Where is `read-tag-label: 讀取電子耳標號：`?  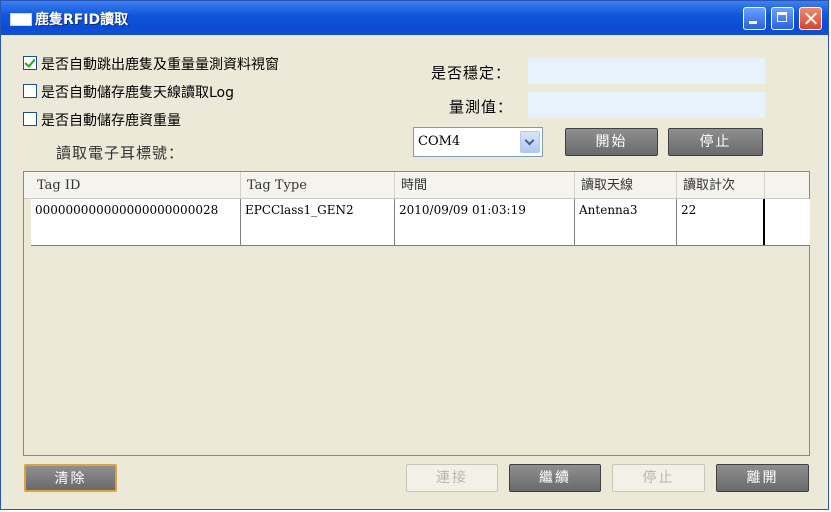 read-tag-label: 讀取電子耳標號： is located at coordinates (120, 153).